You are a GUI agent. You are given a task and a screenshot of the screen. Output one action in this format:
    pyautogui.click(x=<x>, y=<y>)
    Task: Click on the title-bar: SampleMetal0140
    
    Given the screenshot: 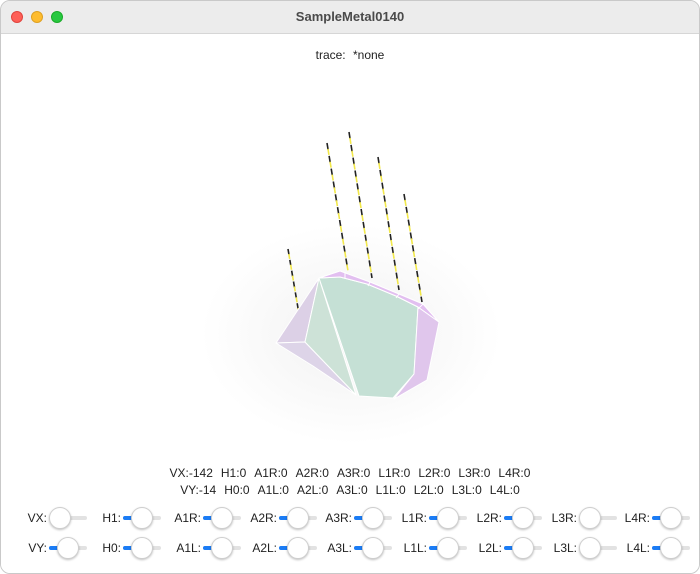 What is the action you would take?
    pyautogui.click(x=350, y=17)
    